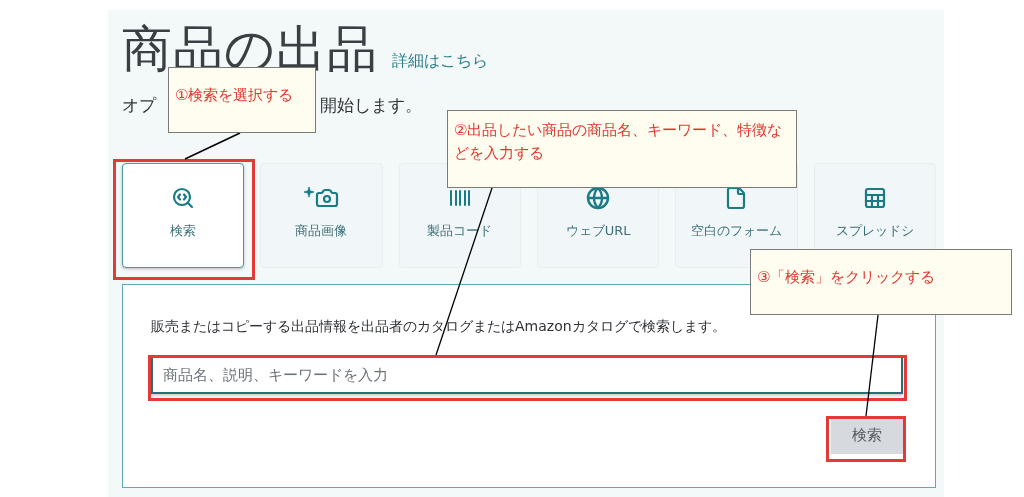 The width and height of the screenshot is (1024, 497). I want to click on option-tile: 検索, so click(183, 215).